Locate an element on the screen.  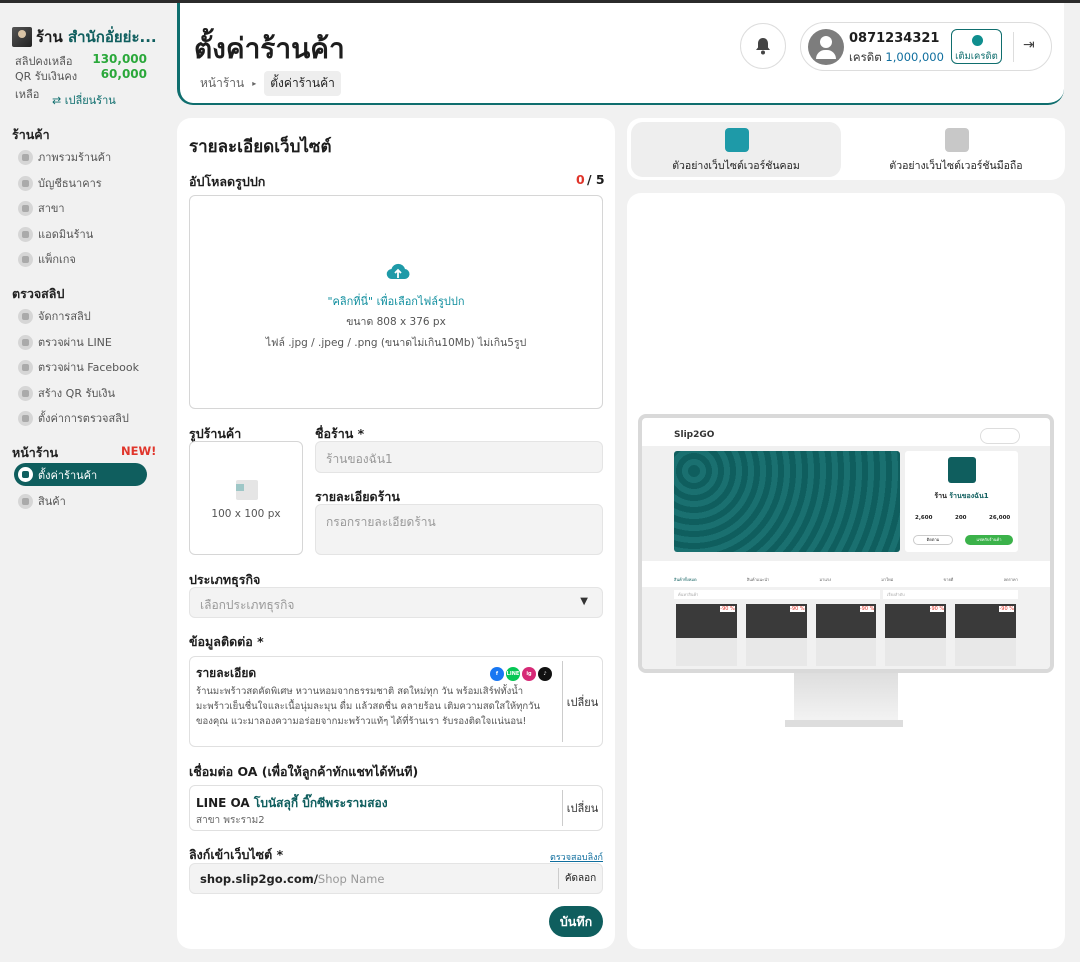
sidebar-item-package: แพ็กเกจ is located at coordinates (47, 259).